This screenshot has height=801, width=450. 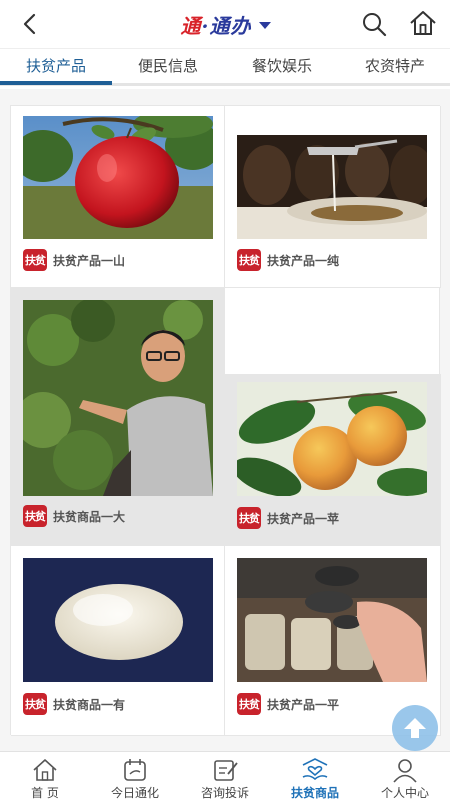 I want to click on search-icon, so click(x=374, y=24).